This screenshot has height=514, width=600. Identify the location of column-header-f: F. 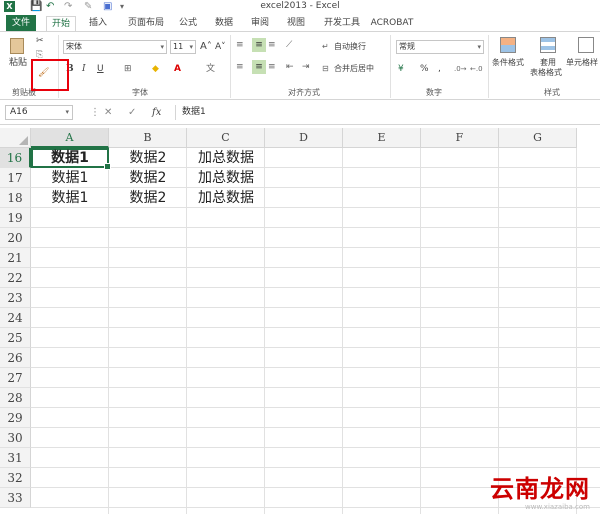
(460, 138).